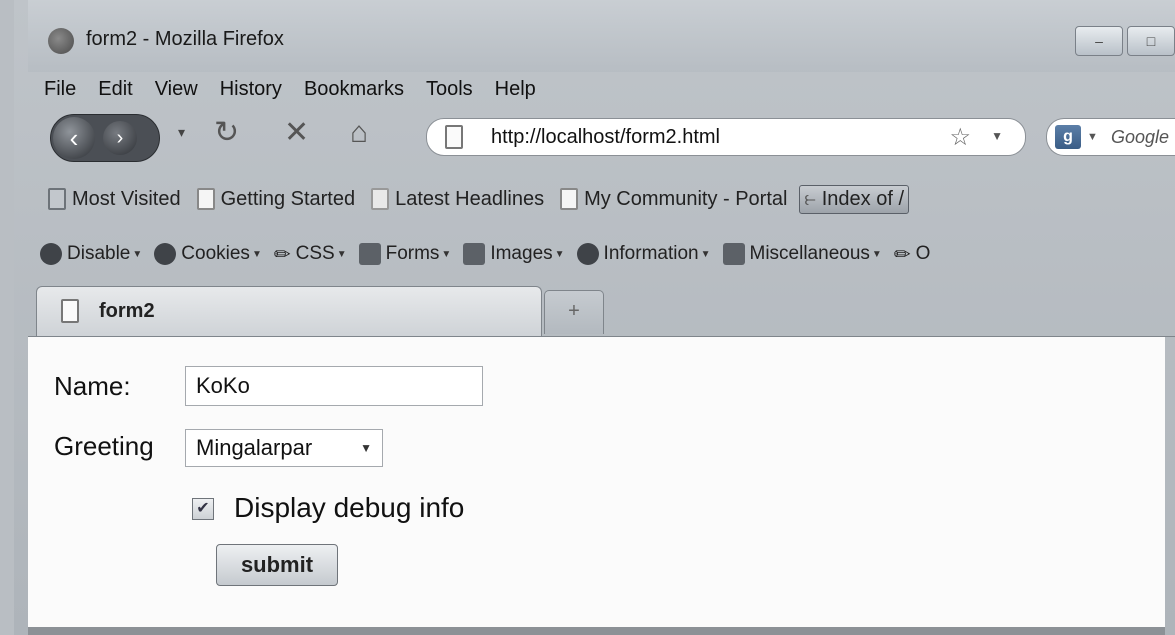 The width and height of the screenshot is (1175, 635). Describe the element at coordinates (315, 253) in the screenshot. I see `dev-menu-label: CSS` at that location.